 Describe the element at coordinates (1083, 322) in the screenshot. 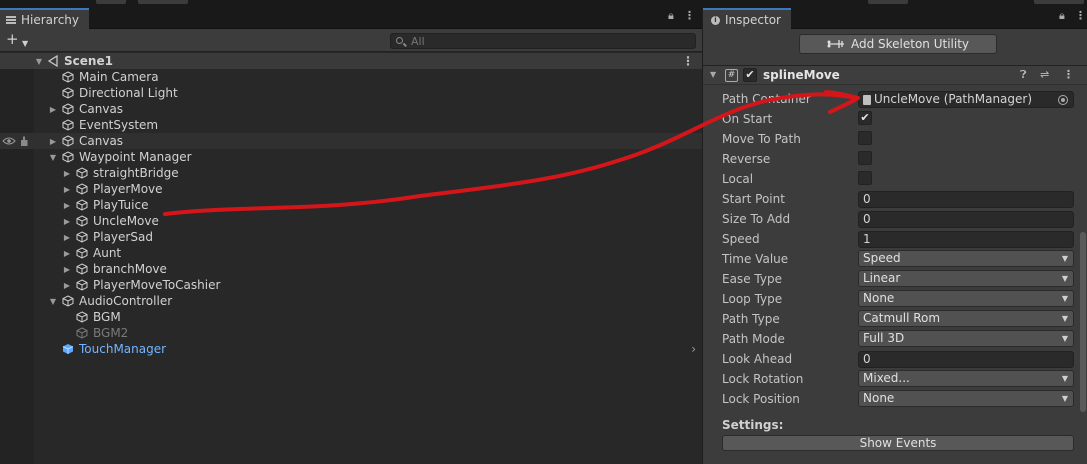

I see `inspector-scrollbar` at that location.